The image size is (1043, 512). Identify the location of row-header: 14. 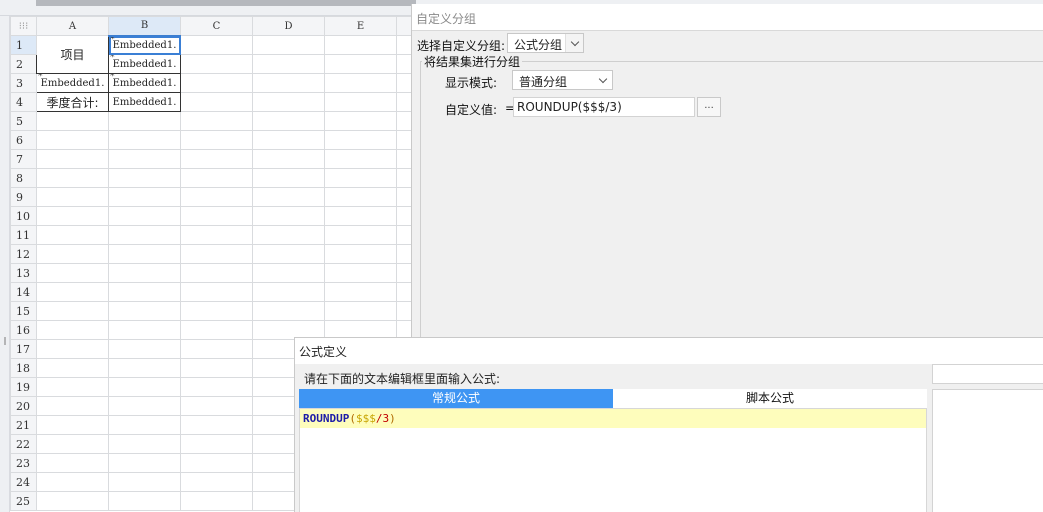
(23, 292).